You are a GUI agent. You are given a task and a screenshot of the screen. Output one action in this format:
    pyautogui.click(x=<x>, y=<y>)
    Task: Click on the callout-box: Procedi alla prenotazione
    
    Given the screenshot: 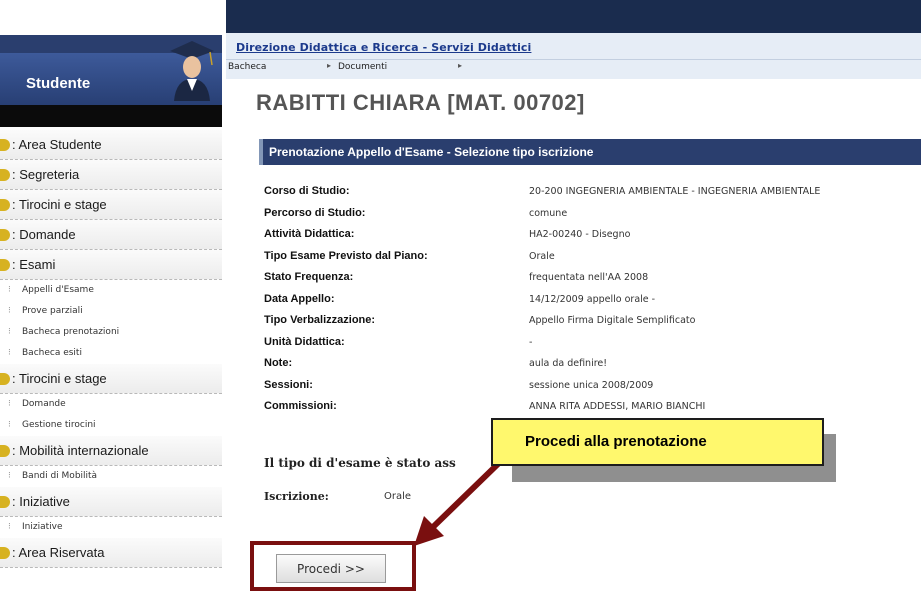 What is the action you would take?
    pyautogui.click(x=657, y=442)
    